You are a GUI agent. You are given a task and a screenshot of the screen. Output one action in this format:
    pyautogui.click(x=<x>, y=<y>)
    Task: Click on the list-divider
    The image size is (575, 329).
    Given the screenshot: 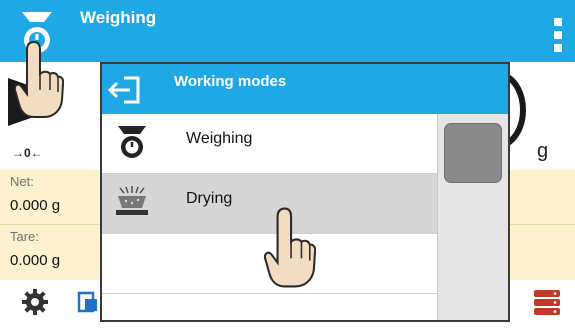 What is the action you would take?
    pyautogui.click(x=269, y=293)
    